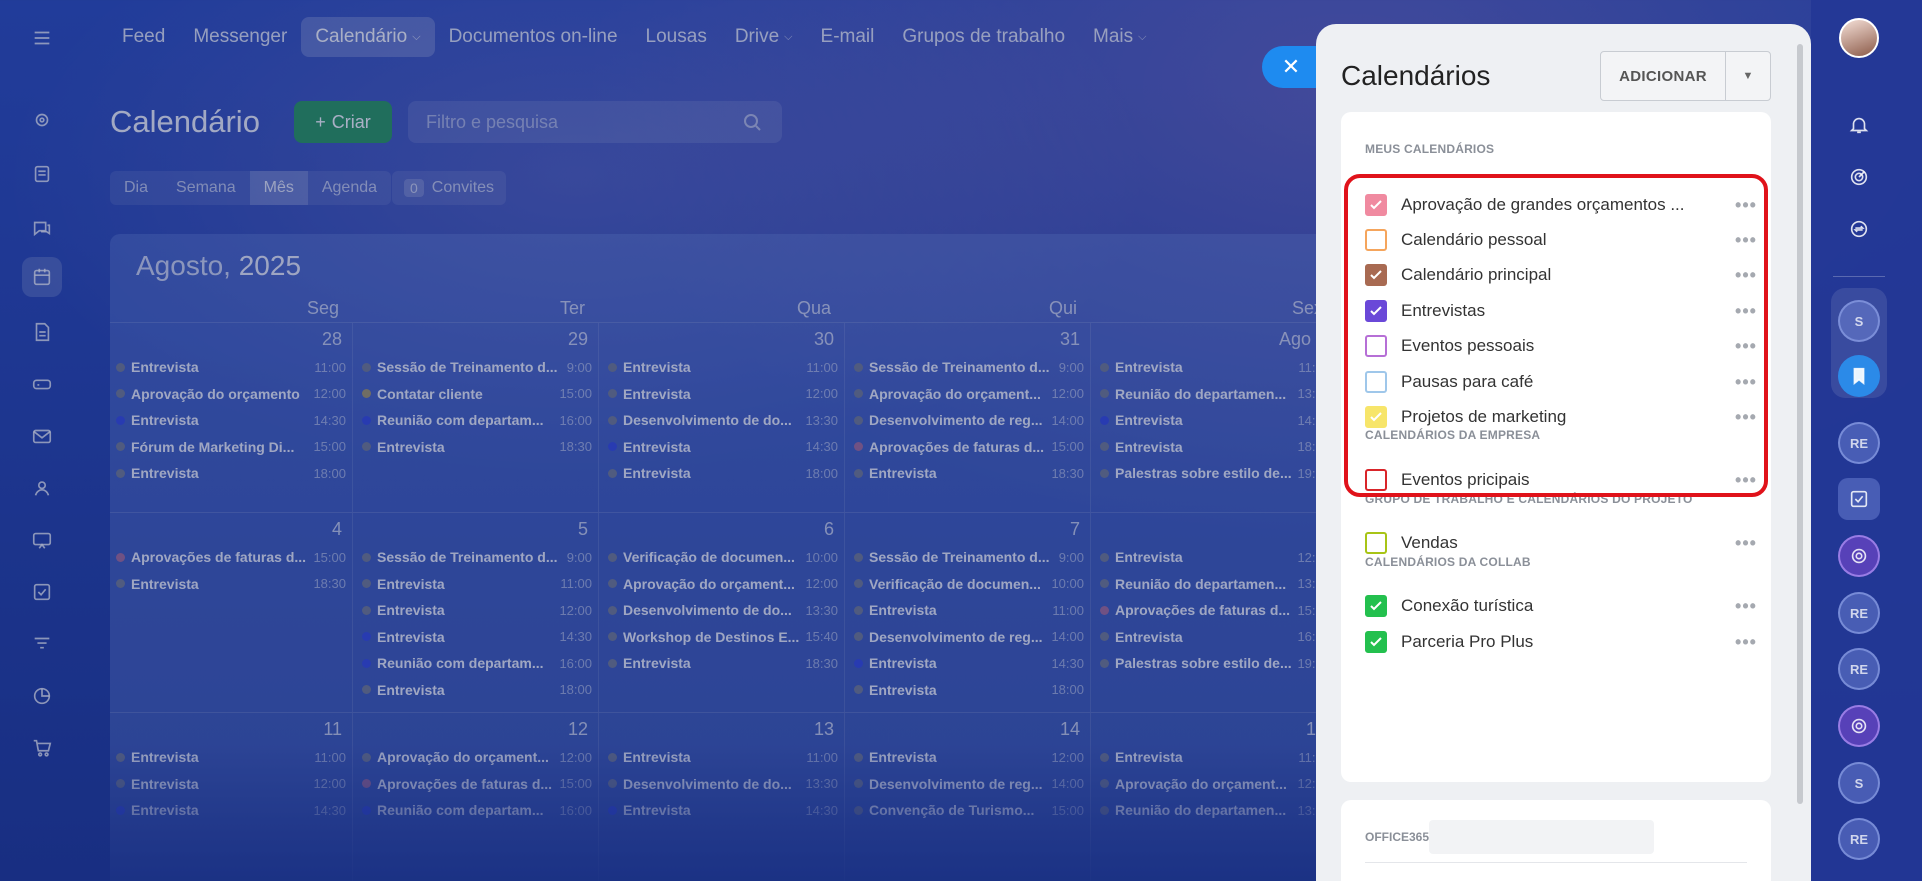 The image size is (1922, 881). I want to click on panel-title: Calendários, so click(1416, 75).